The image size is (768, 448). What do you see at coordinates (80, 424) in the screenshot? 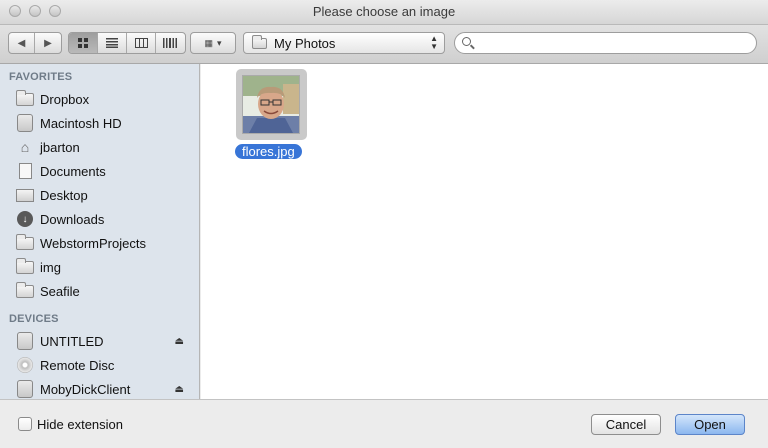
I see `hide-extension-label: Hide extension` at bounding box center [80, 424].